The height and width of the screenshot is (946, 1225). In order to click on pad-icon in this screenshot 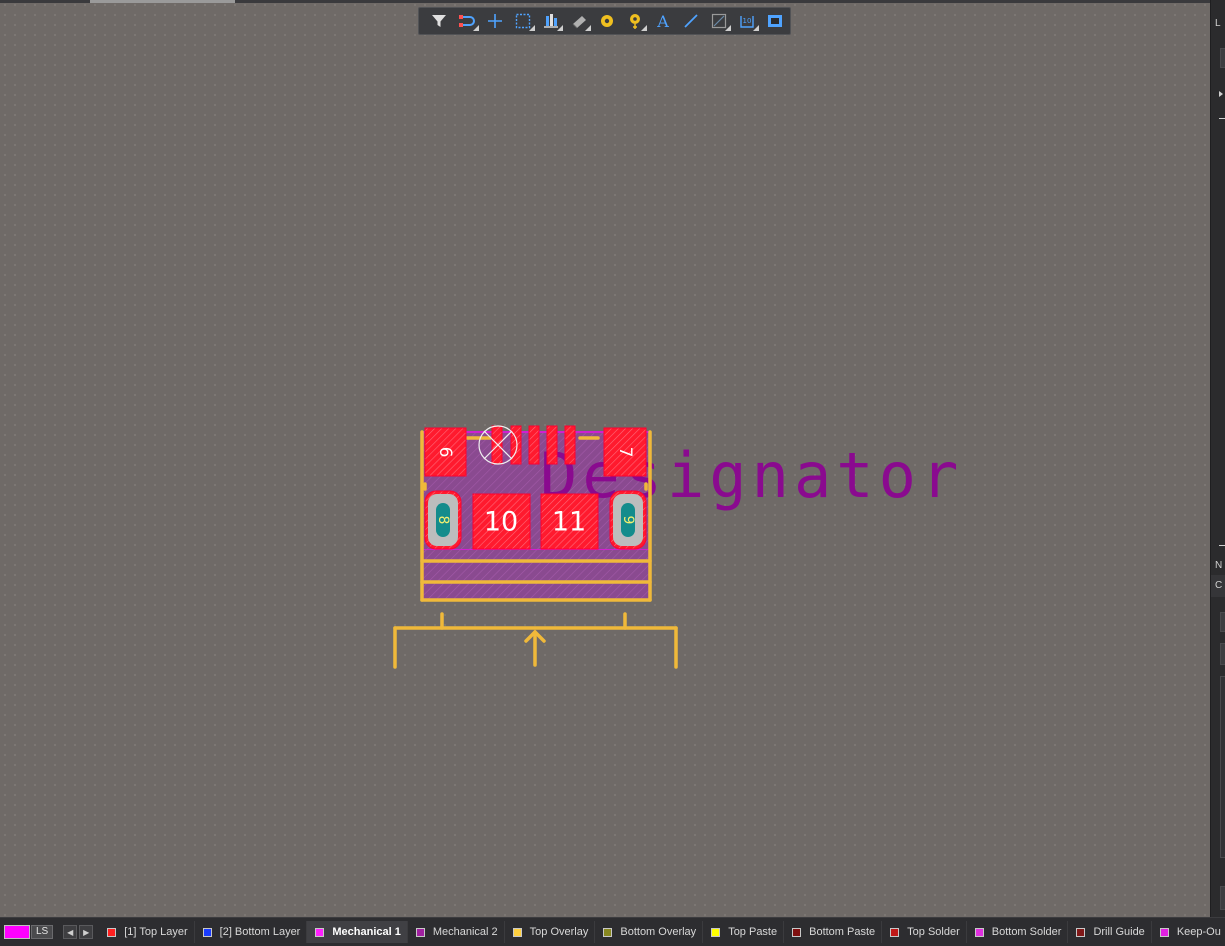, I will do `click(607, 21)`.